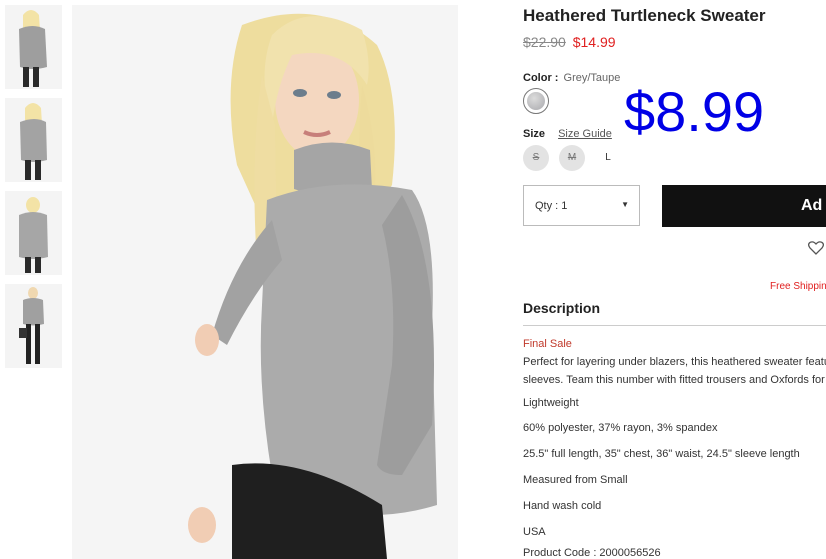 Image resolution: width=826 pixels, height=559 pixels. Describe the element at coordinates (798, 286) in the screenshot. I see `free-shipping-link: Free Shippin` at that location.